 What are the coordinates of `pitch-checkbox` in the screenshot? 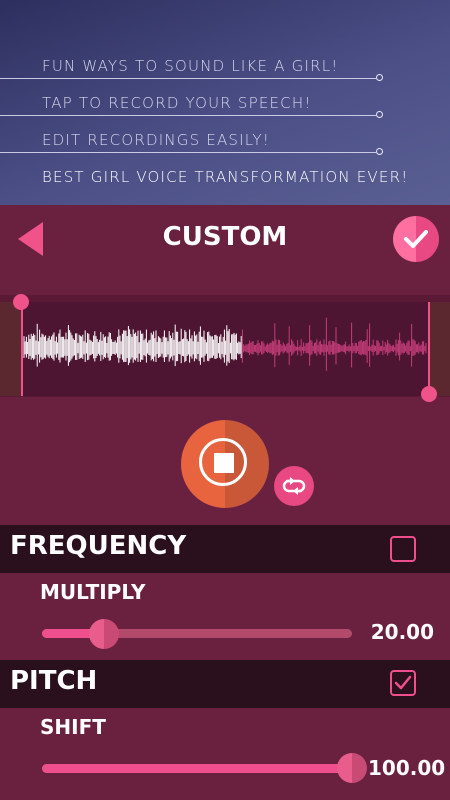 It's located at (403, 683).